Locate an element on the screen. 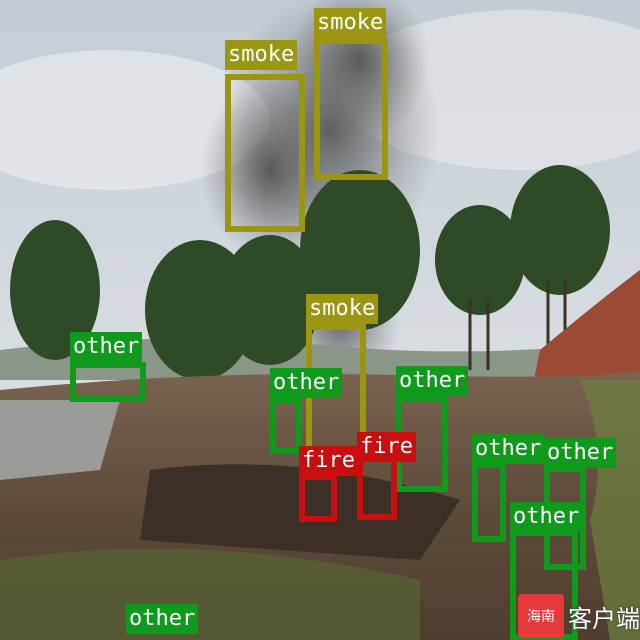 The image size is (640, 640). watermark-logo: 海南 is located at coordinates (541, 616).